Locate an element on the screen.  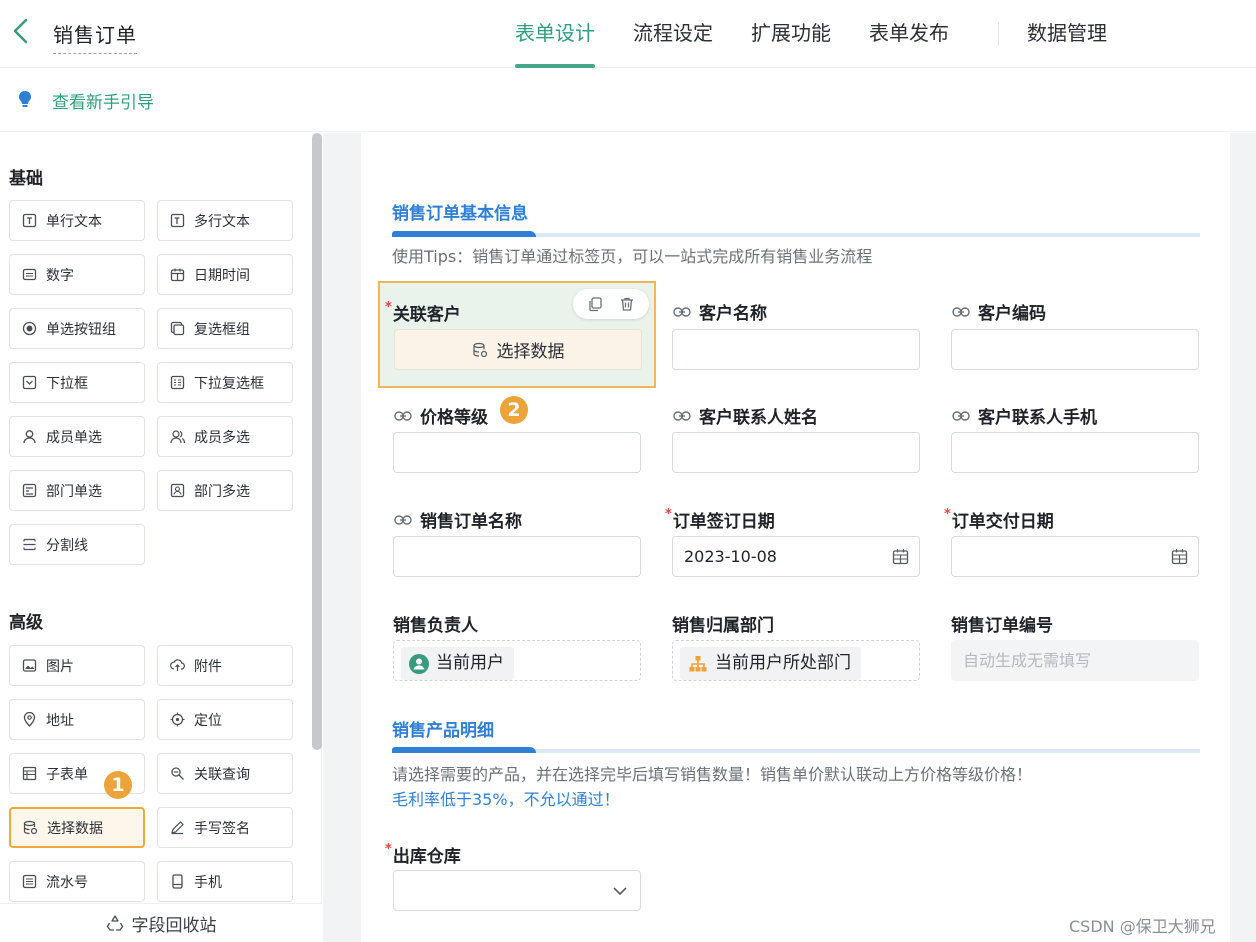
group-tip-margin-warning: 毛利率低于35%，不允以通过！ is located at coordinates (506, 799).